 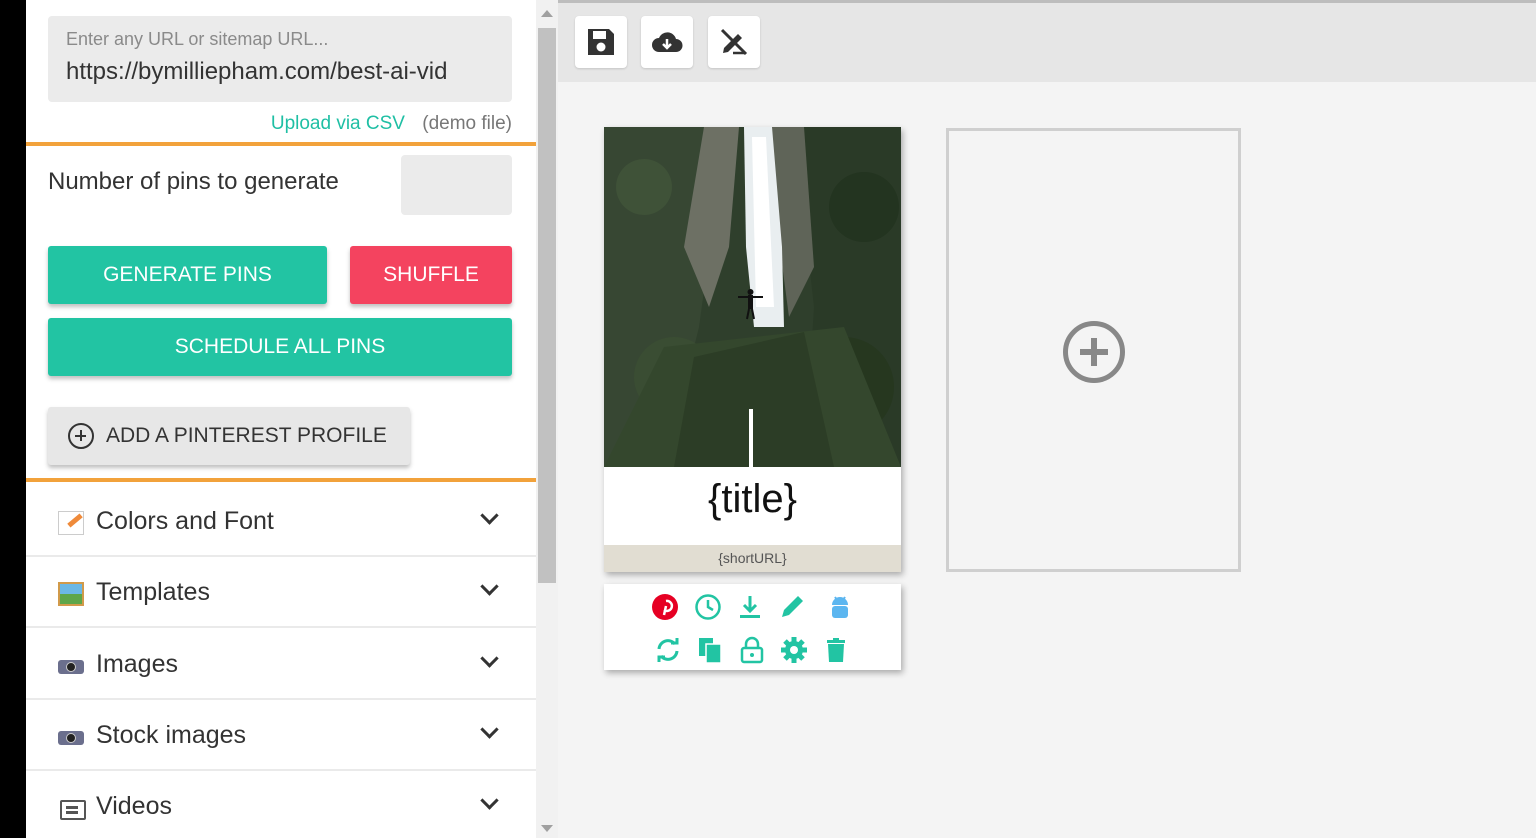 What do you see at coordinates (280, 72) in the screenshot?
I see `url-input: https://bymilliepham.com/best-ai-vid` at bounding box center [280, 72].